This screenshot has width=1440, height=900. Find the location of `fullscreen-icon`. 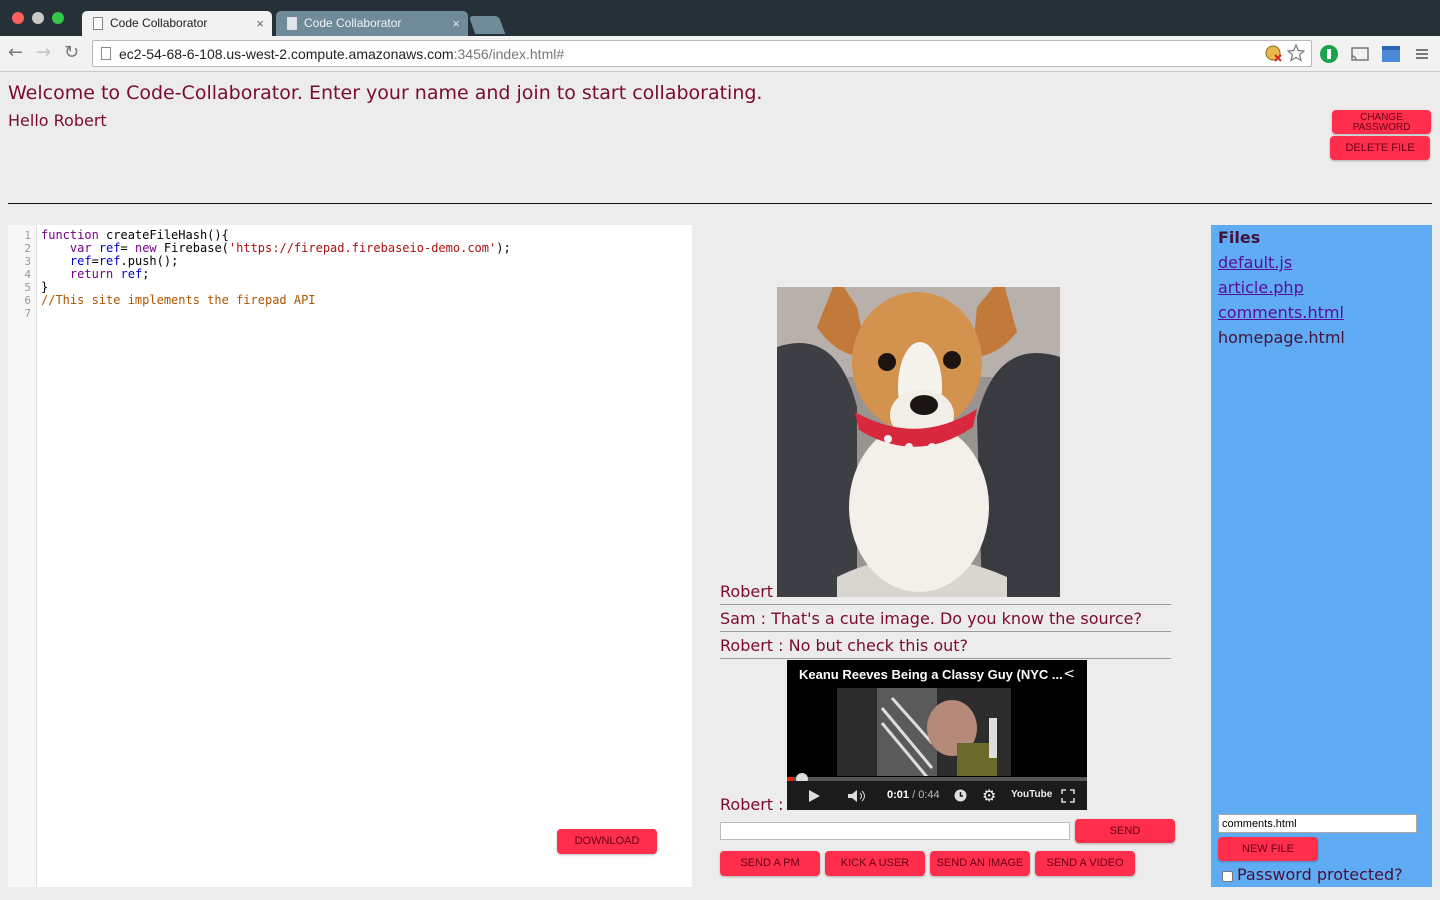

fullscreen-icon is located at coordinates (1068, 796).